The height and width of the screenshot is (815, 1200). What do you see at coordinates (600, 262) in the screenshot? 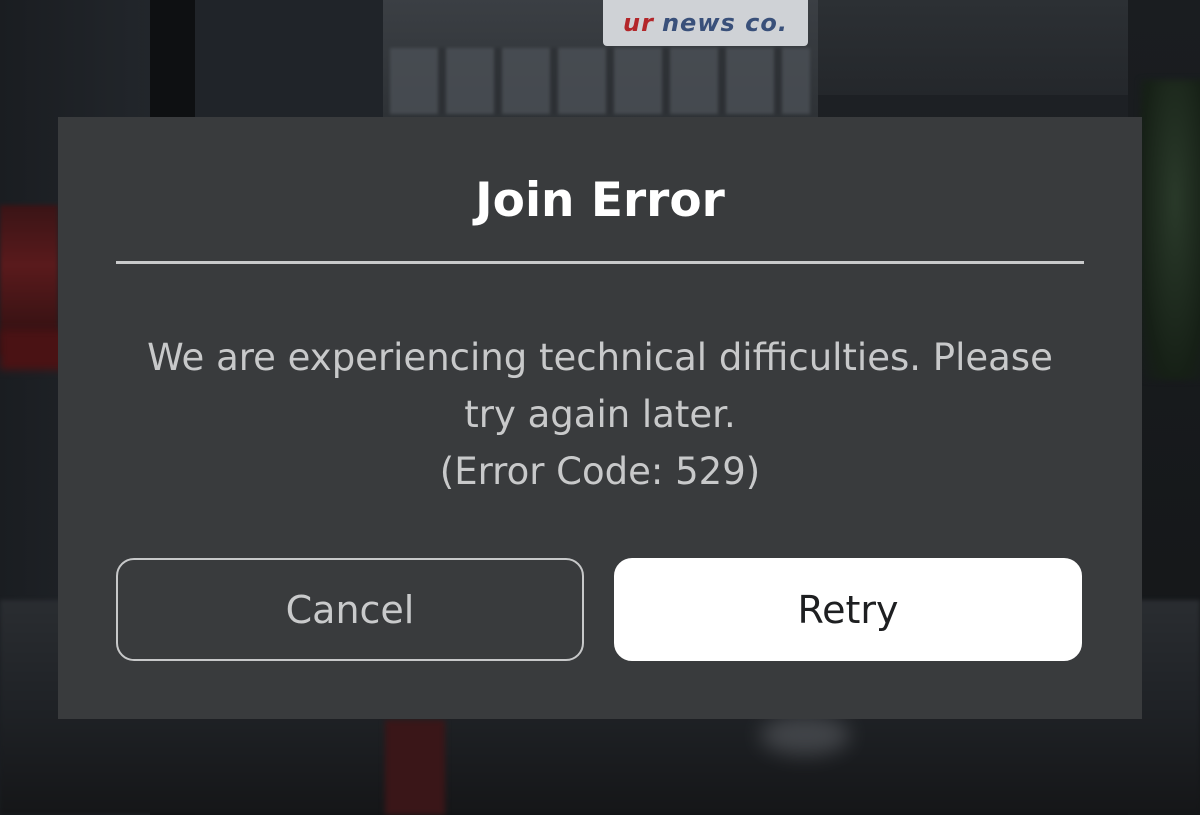
I see `dialog-divider` at bounding box center [600, 262].